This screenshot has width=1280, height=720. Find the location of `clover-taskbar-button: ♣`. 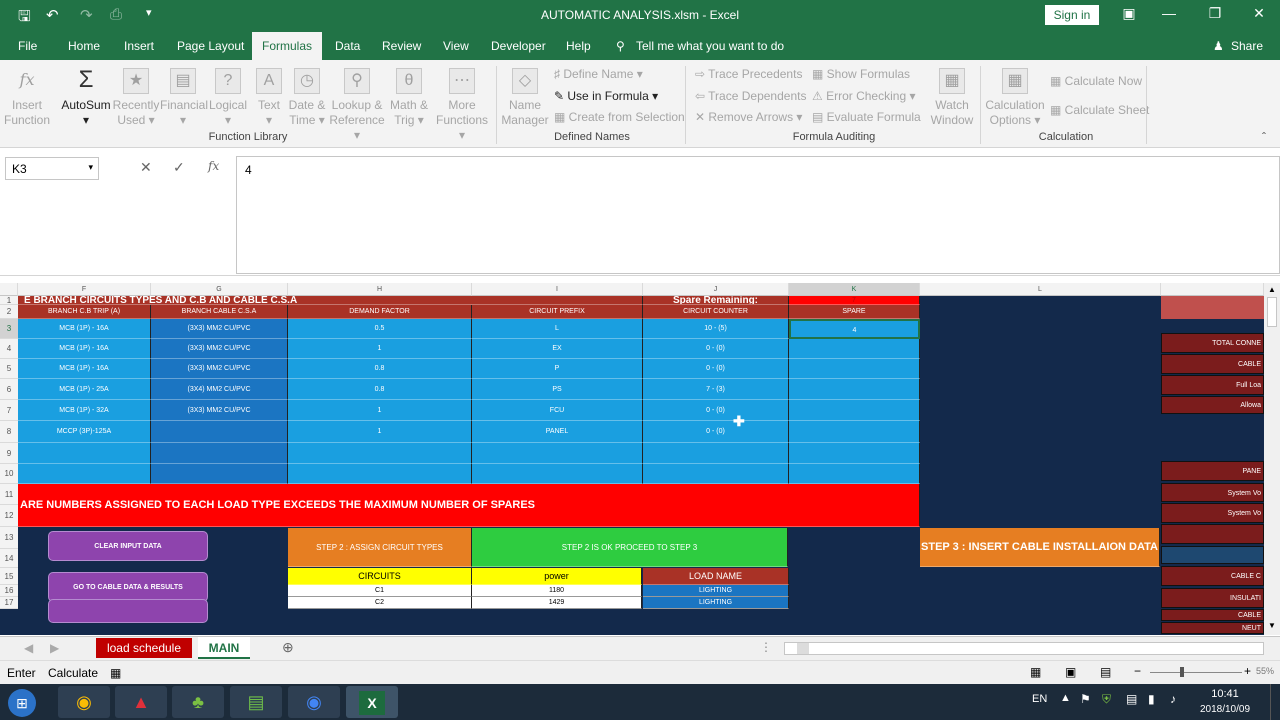

clover-taskbar-button: ♣ is located at coordinates (198, 702).